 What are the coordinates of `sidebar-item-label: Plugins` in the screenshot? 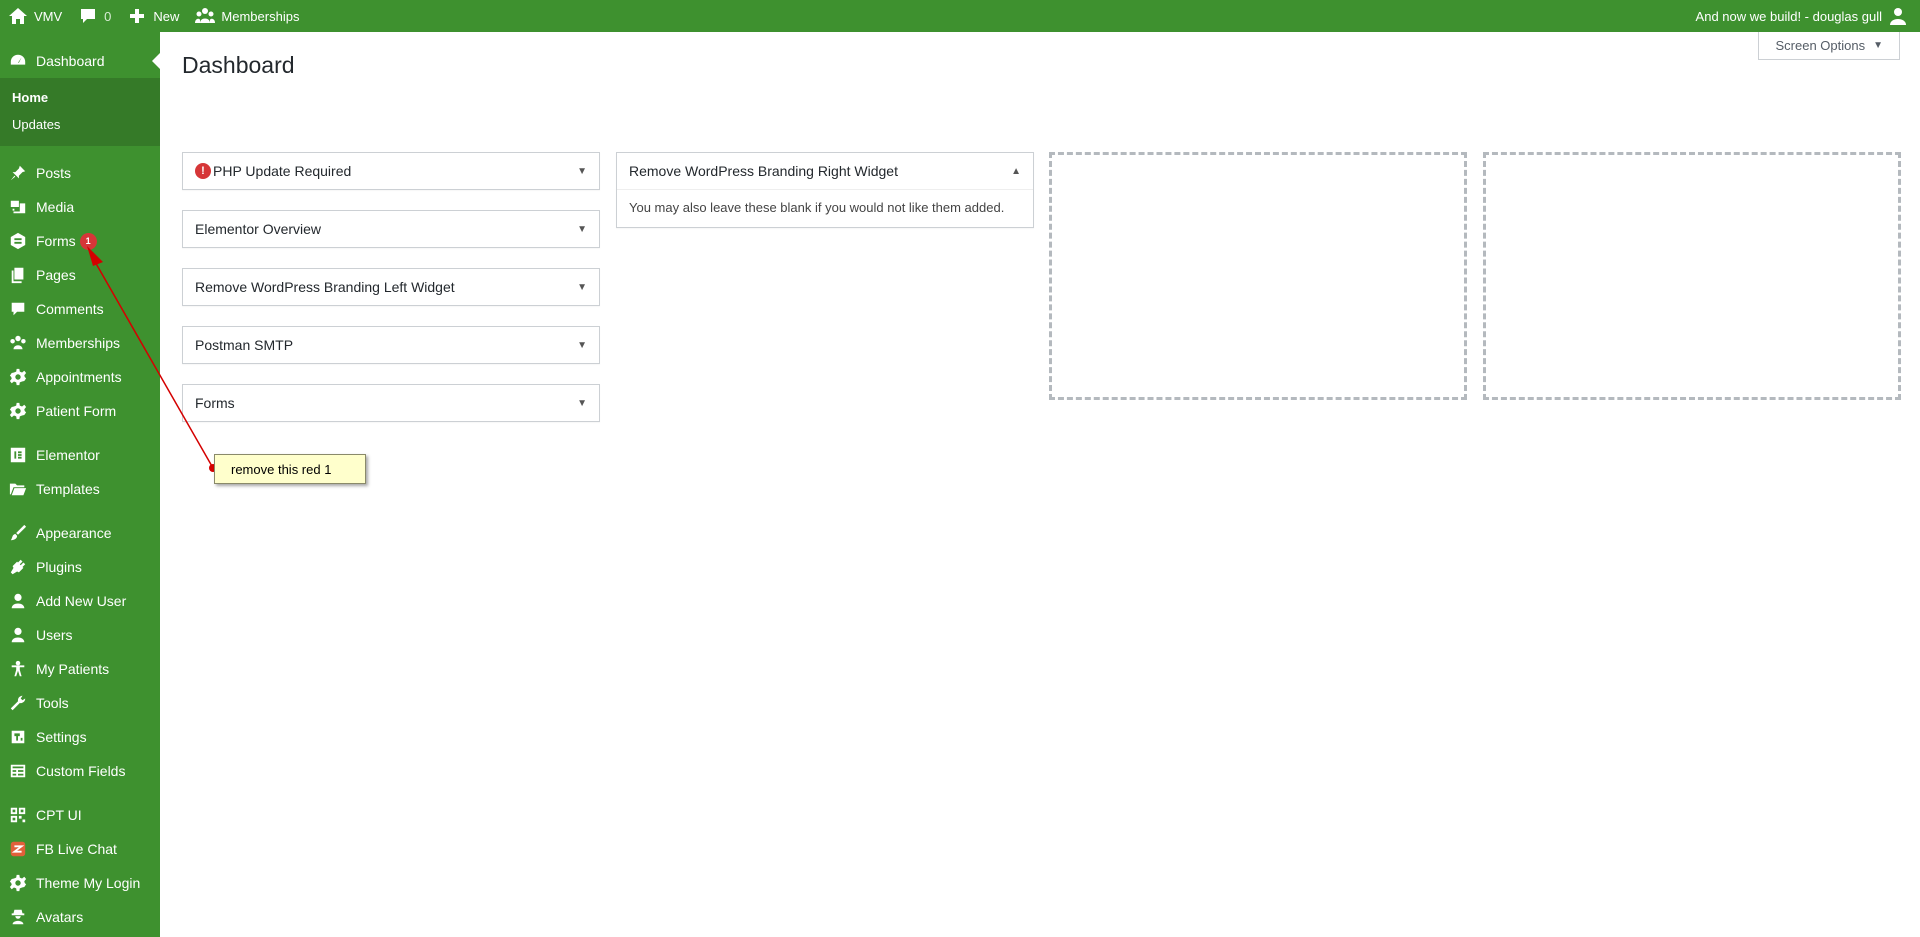 It's located at (59, 567).